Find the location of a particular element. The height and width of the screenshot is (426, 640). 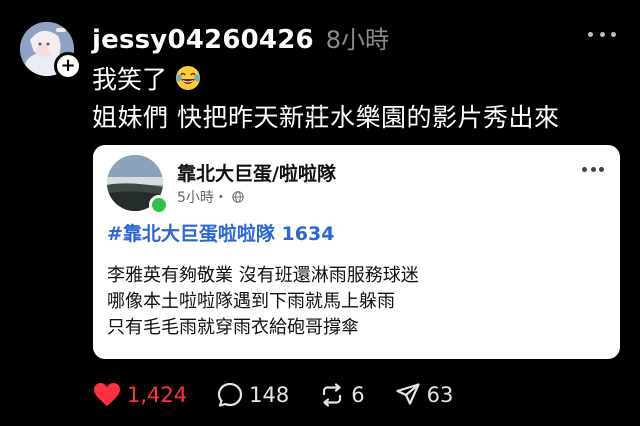

embedded-body-line: 李雅英有夠敬業 沒有班還淋雨服務球迷 is located at coordinates (263, 275).